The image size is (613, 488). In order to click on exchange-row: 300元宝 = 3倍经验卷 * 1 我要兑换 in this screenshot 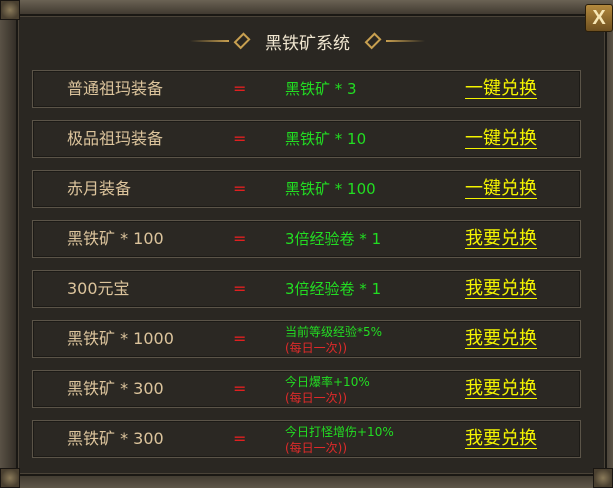, I will do `click(306, 289)`.